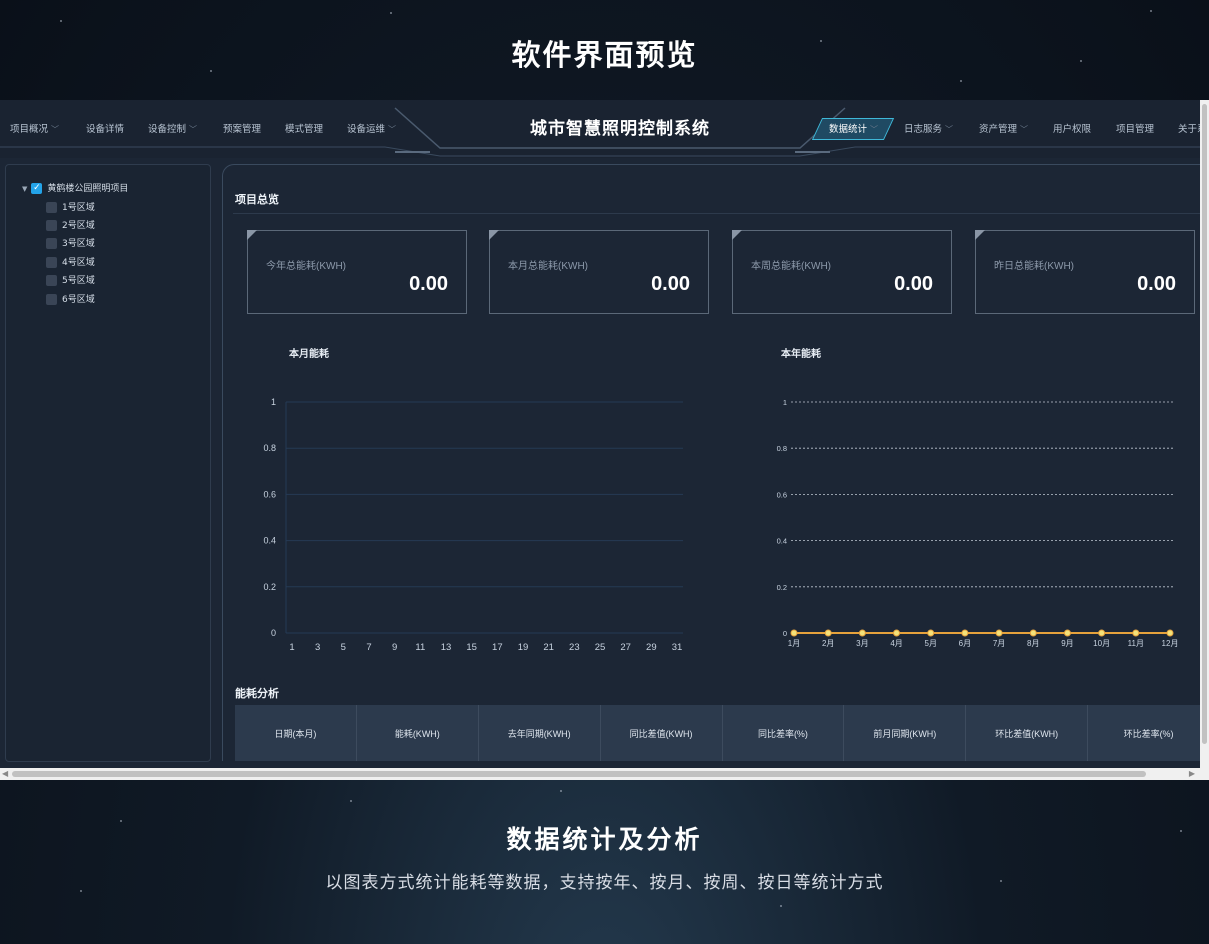  Describe the element at coordinates (394, 647) in the screenshot. I see `x-tick-label: 9` at that location.